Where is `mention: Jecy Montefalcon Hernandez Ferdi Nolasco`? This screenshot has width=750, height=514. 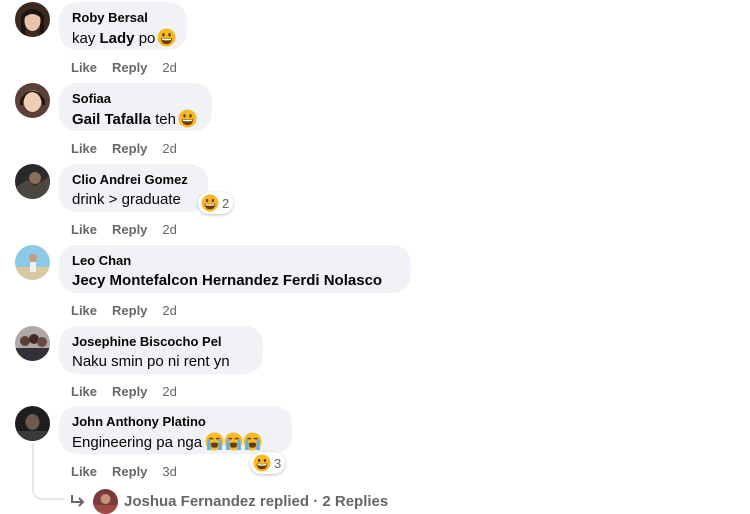
mention: Jecy Montefalcon Hernandez Ferdi Nolasco is located at coordinates (227, 280).